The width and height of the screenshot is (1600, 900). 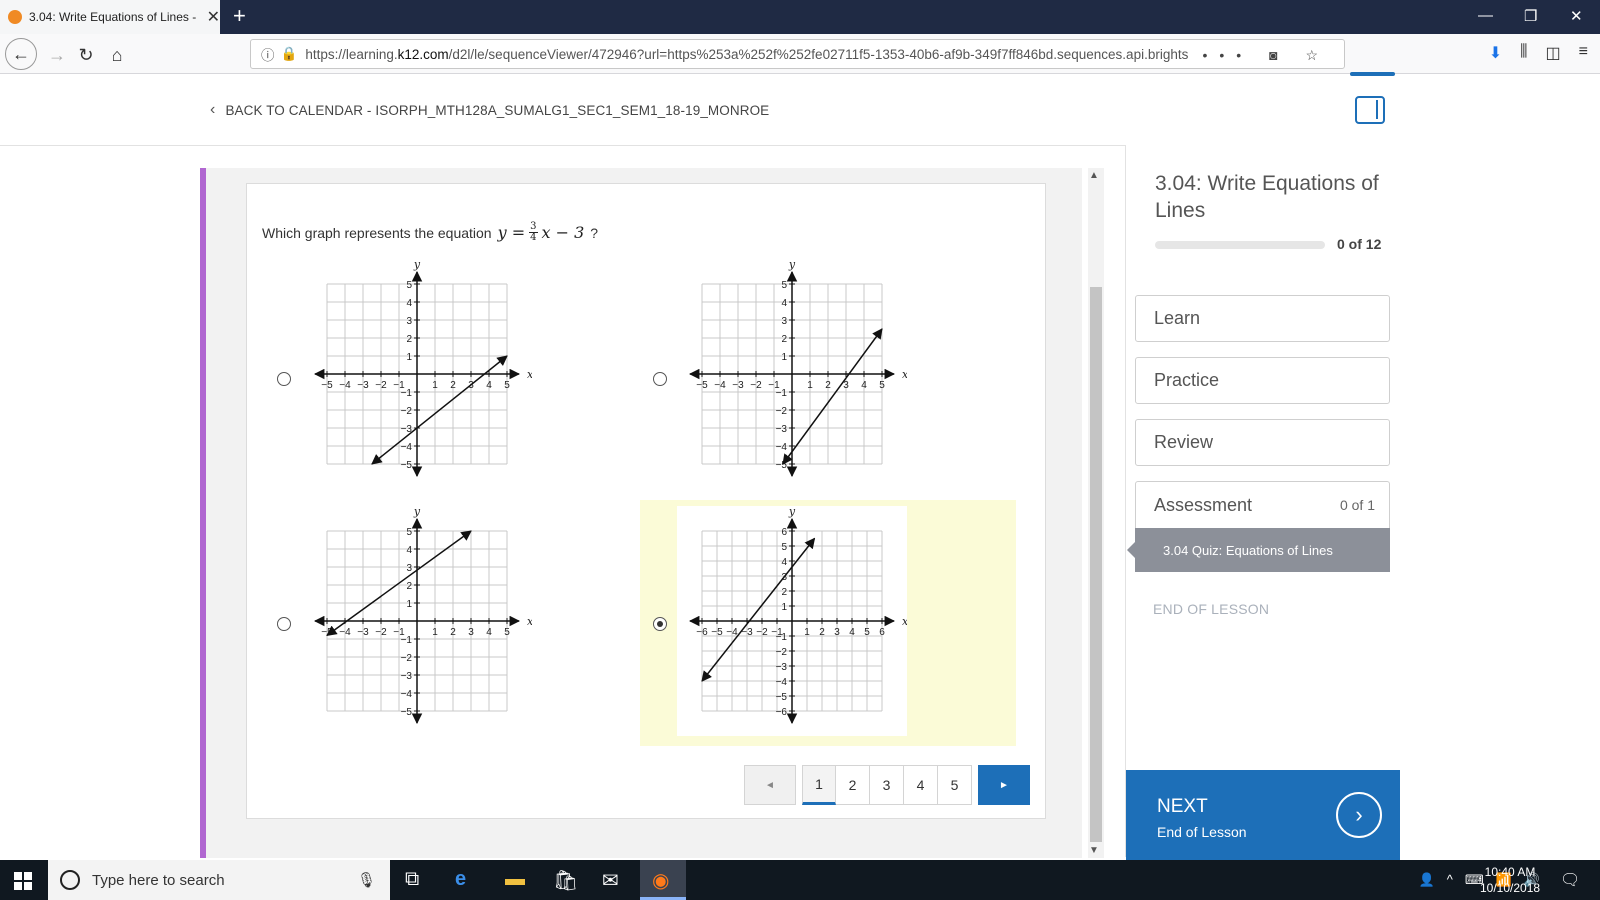 I want to click on close-tab-icon: ✕, so click(x=213, y=17).